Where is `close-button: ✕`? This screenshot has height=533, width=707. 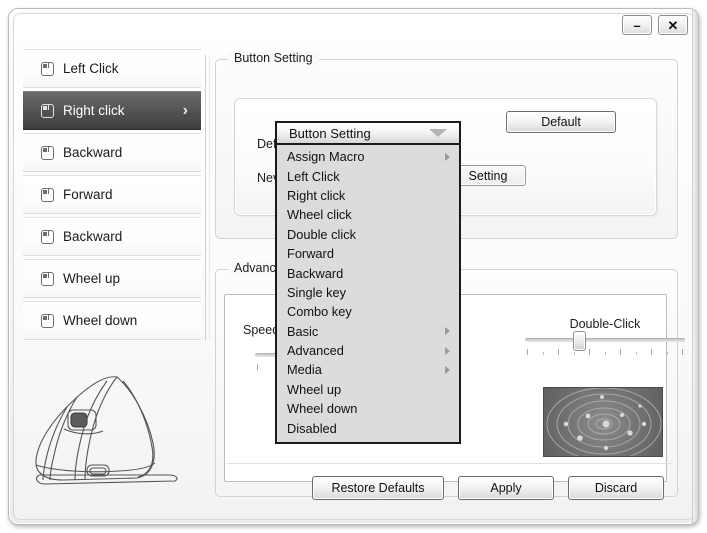
close-button: ✕ is located at coordinates (673, 25).